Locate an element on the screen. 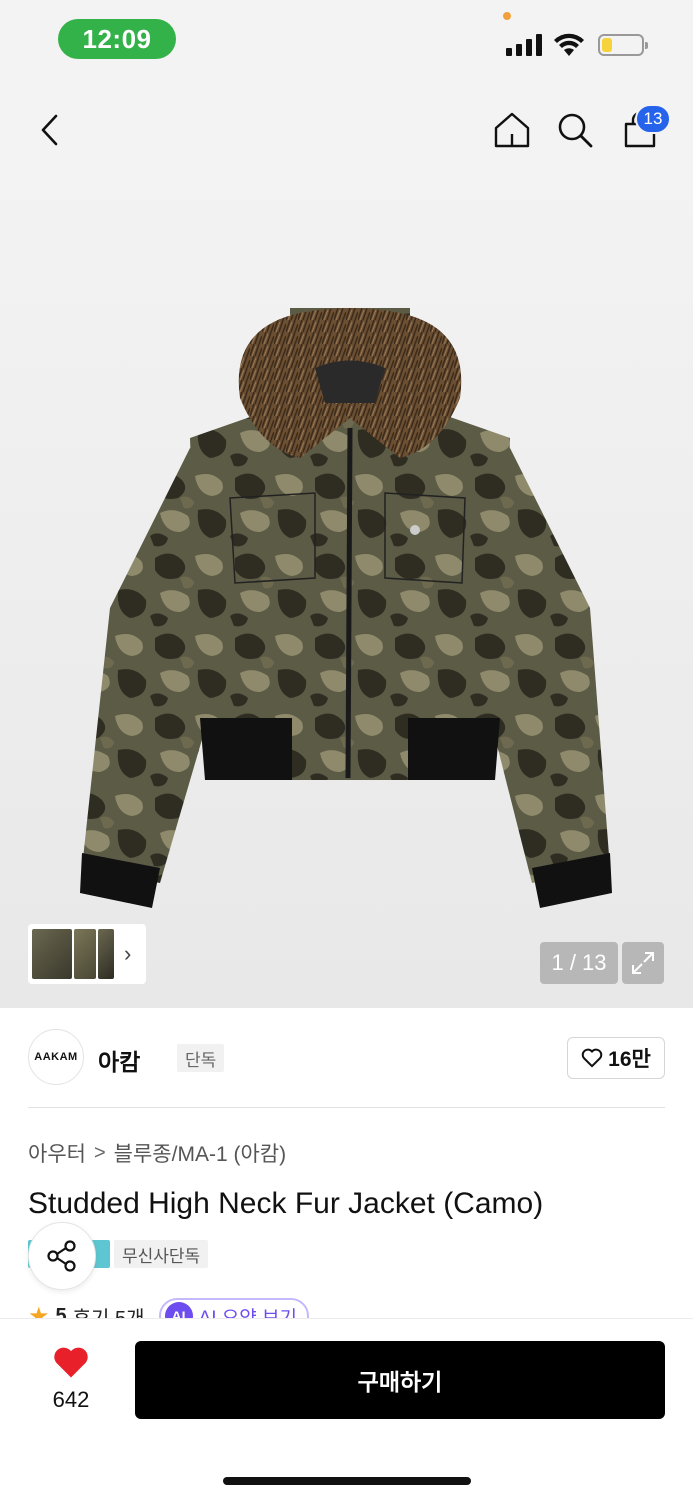 This screenshot has height=1500, width=693. brand-exclusive-tag: 단독 is located at coordinates (201, 1058).